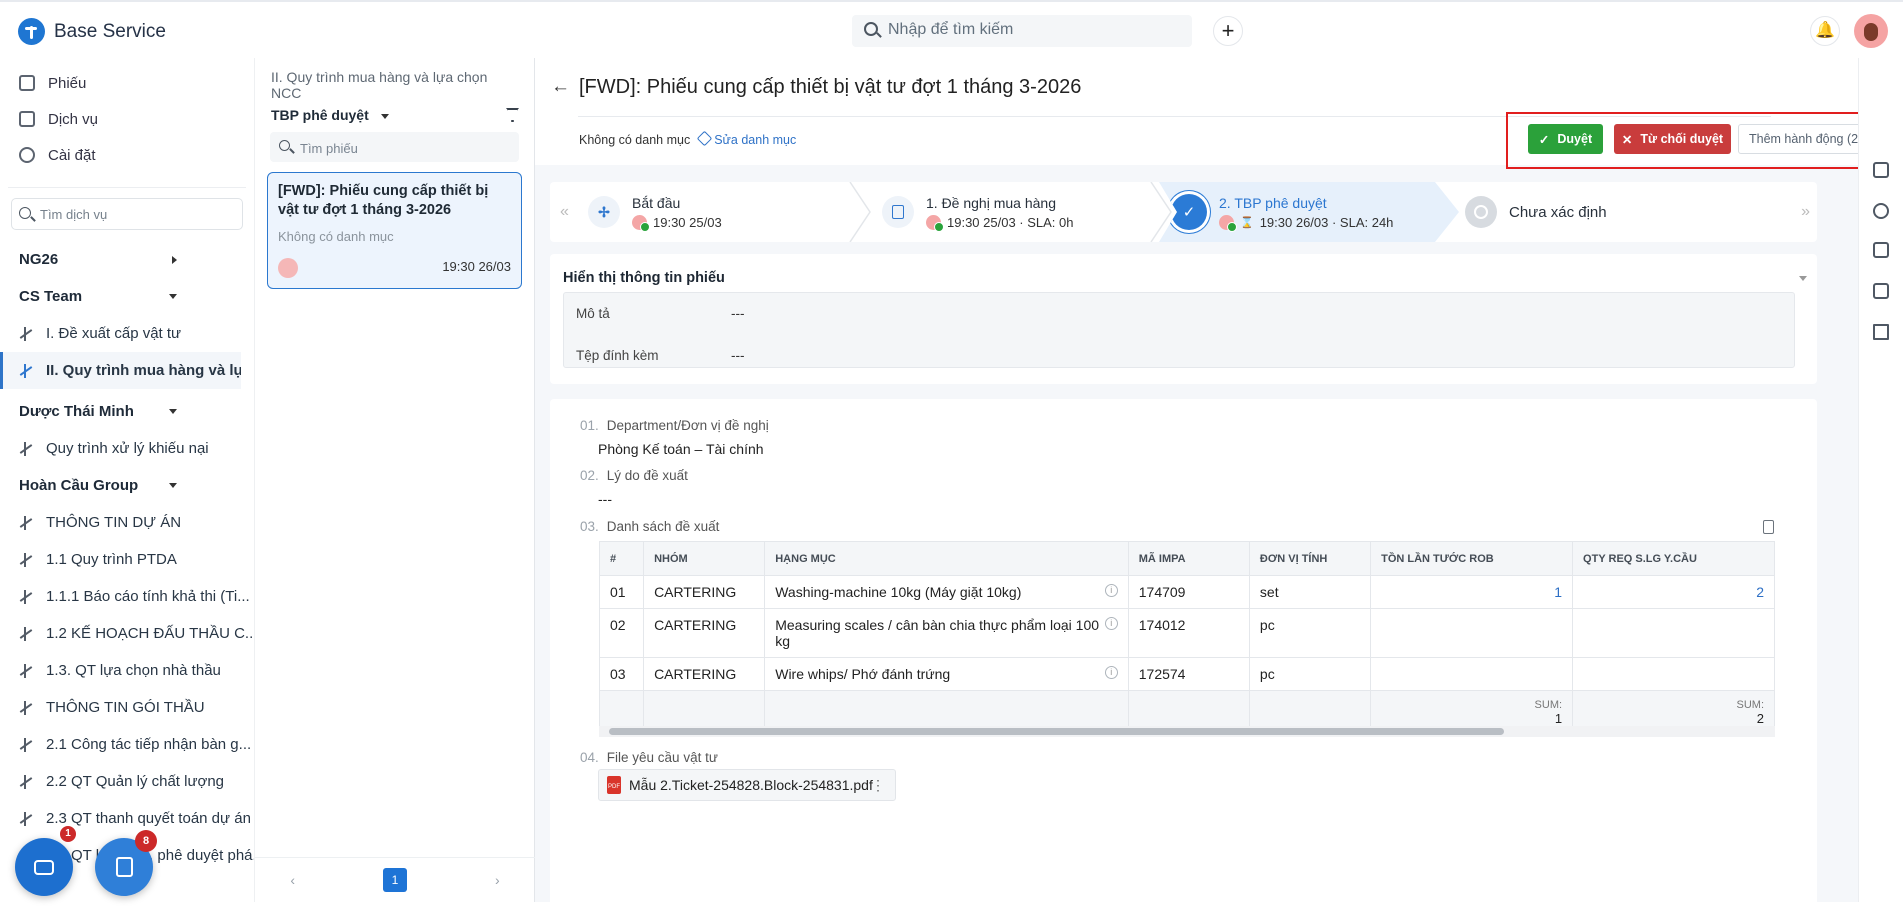 The width and height of the screenshot is (1903, 919). What do you see at coordinates (127, 296) in the screenshot?
I see `group-cs-team: CS Team` at bounding box center [127, 296].